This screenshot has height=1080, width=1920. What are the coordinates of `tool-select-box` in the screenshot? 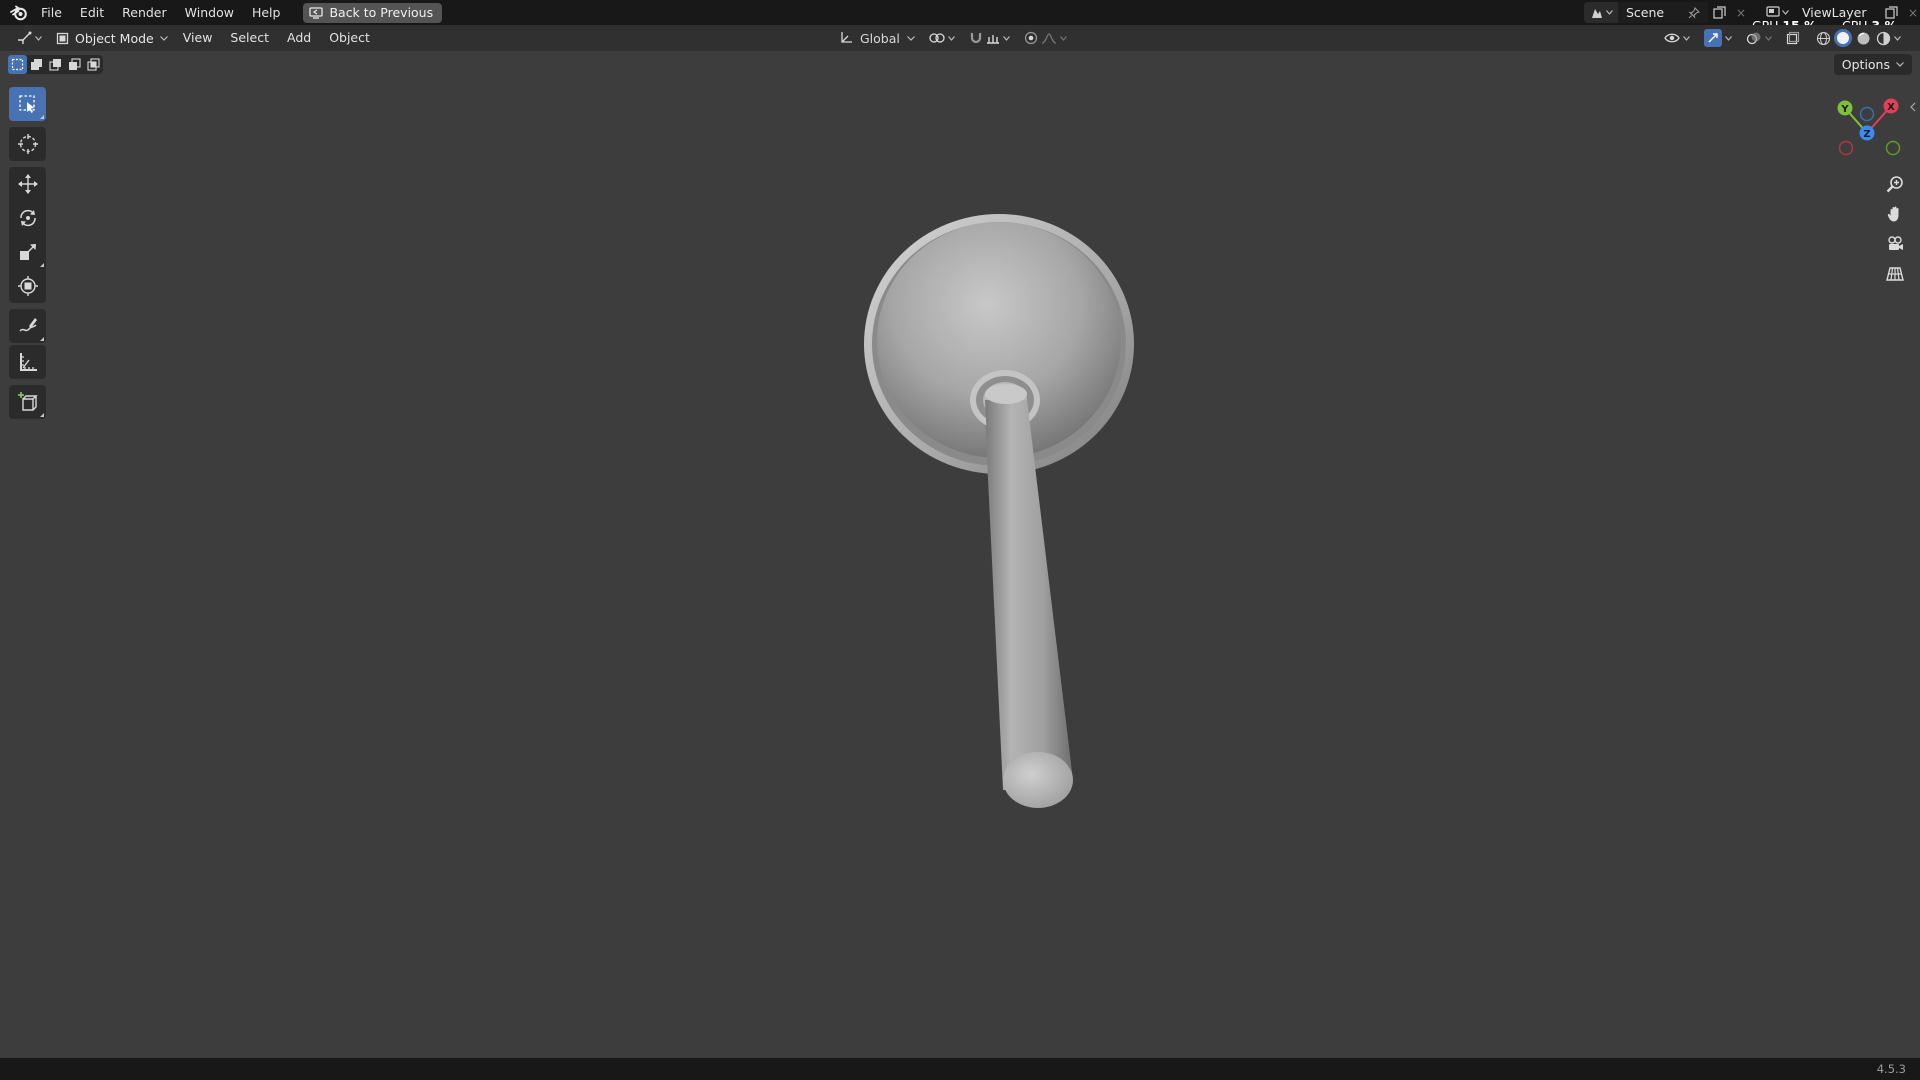 It's located at (27, 104).